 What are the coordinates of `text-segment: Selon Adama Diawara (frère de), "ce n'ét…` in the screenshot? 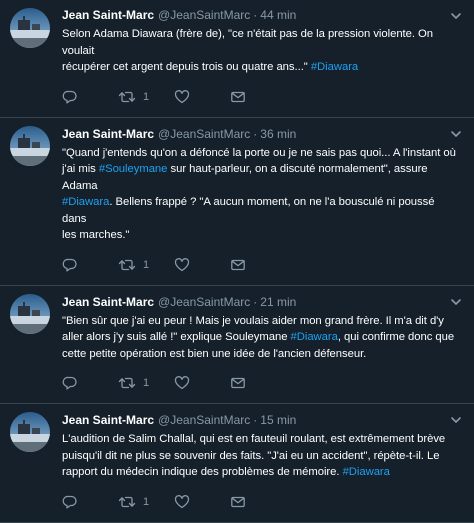 It's located at (248, 42).